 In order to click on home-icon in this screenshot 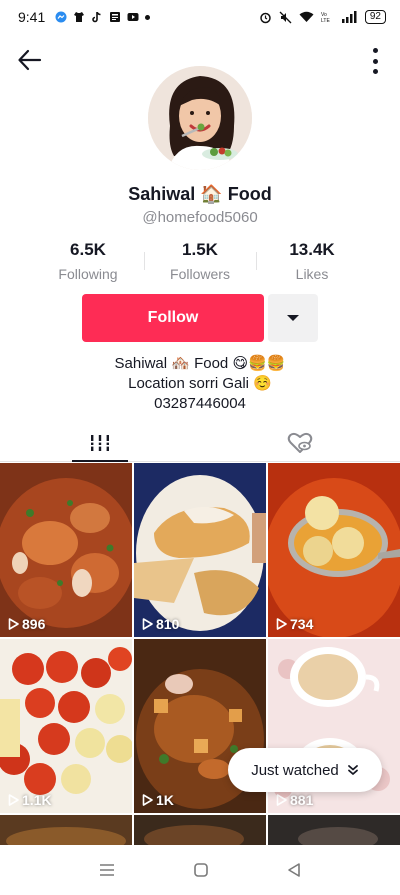, I will do `click(201, 870)`.